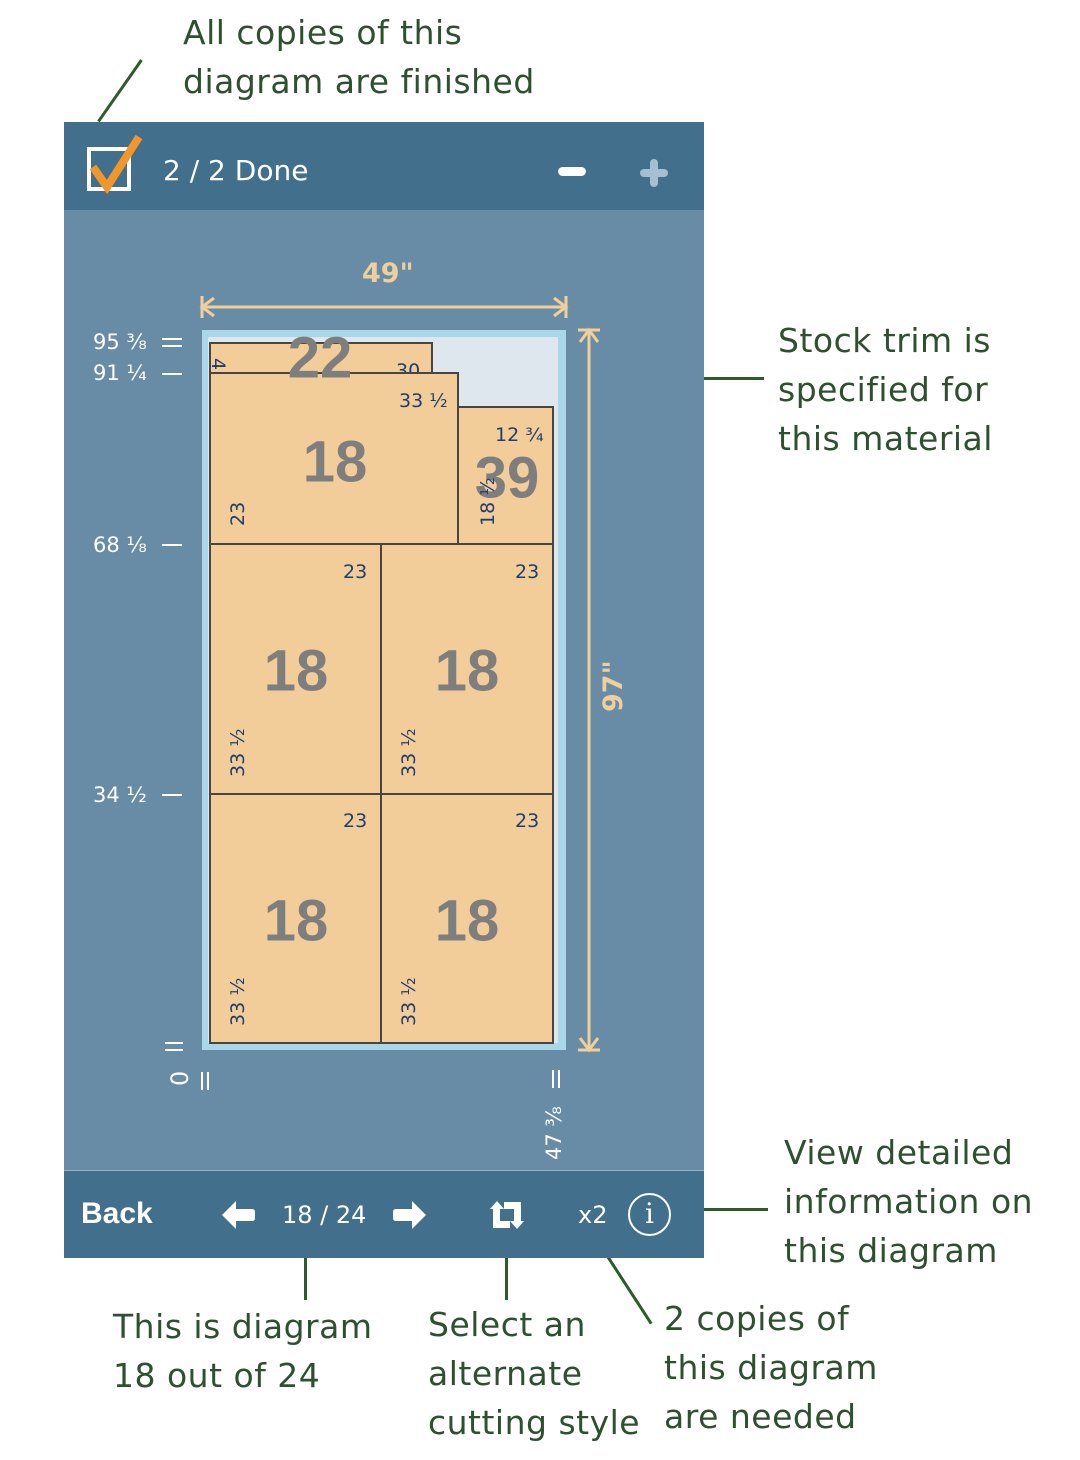  I want to click on annotation-page: This is diagram 18 out of 24, so click(243, 1351).